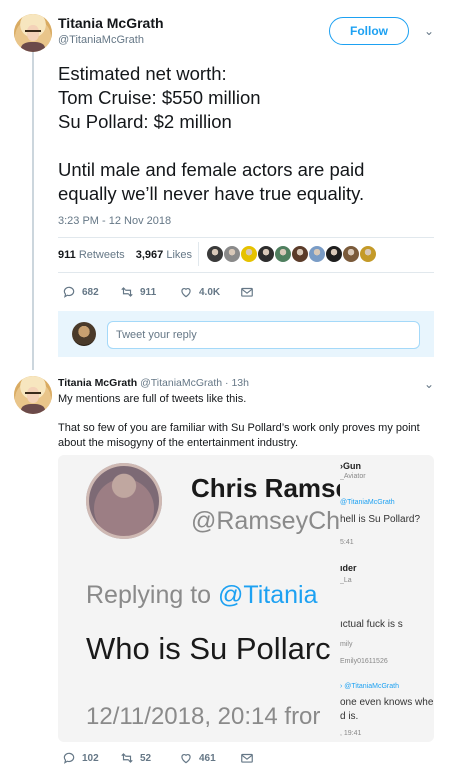 The height and width of the screenshot is (768, 456). Describe the element at coordinates (347, 542) in the screenshot. I see `side-text: 5:41` at that location.